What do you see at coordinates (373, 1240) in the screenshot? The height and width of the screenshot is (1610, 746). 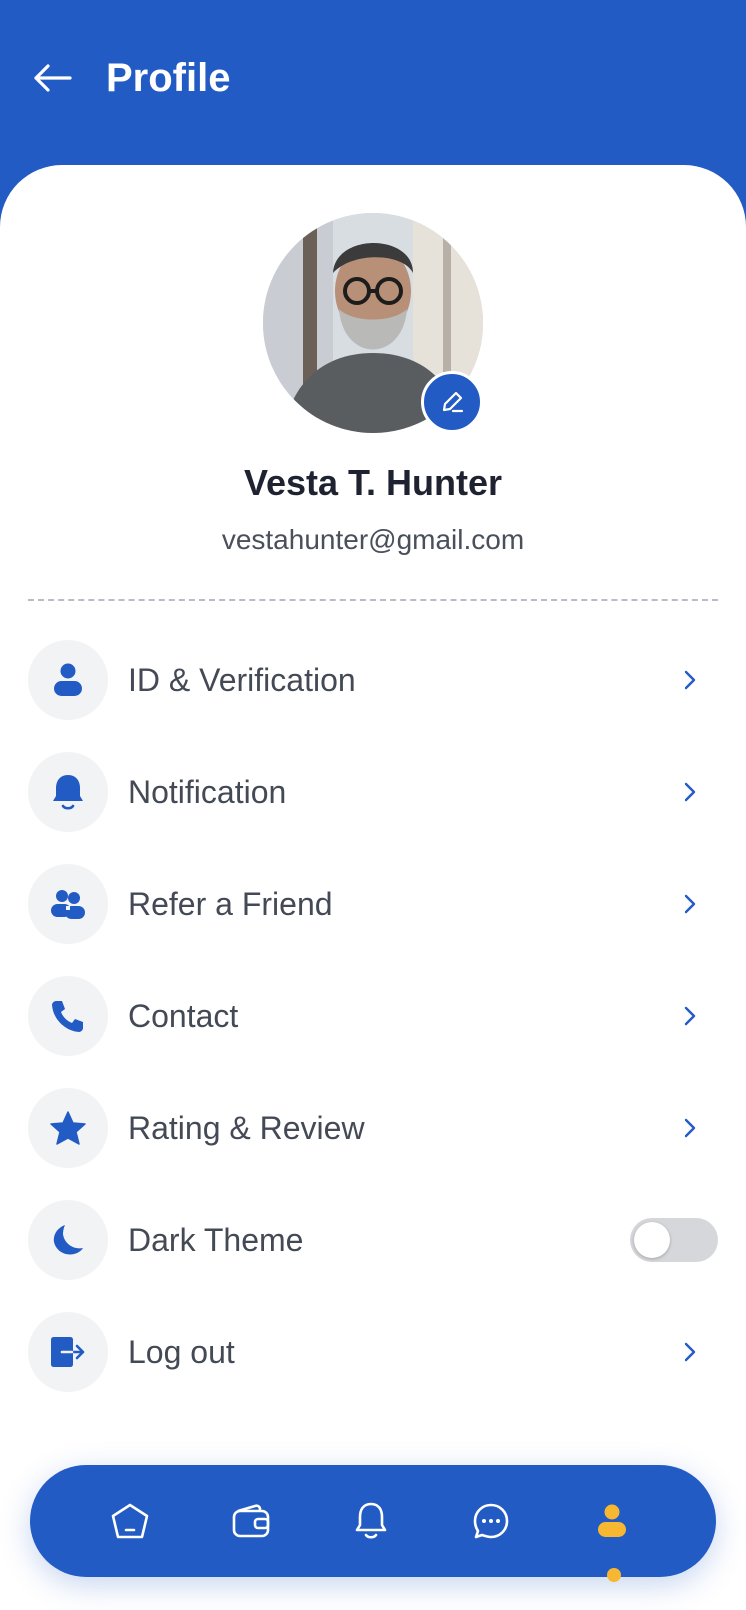 I see `menu-item-dark-theme: Dark Theme` at bounding box center [373, 1240].